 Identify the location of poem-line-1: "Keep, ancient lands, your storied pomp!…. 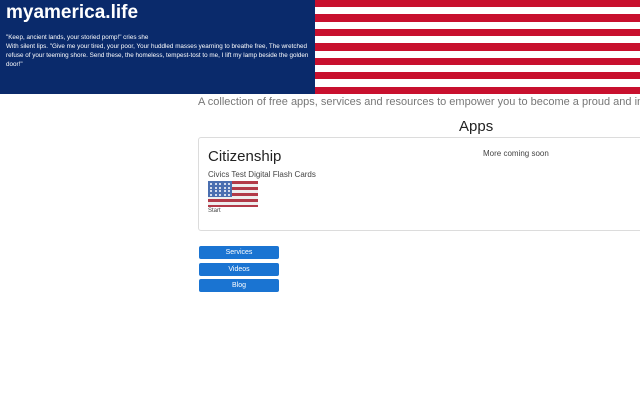
(77, 37).